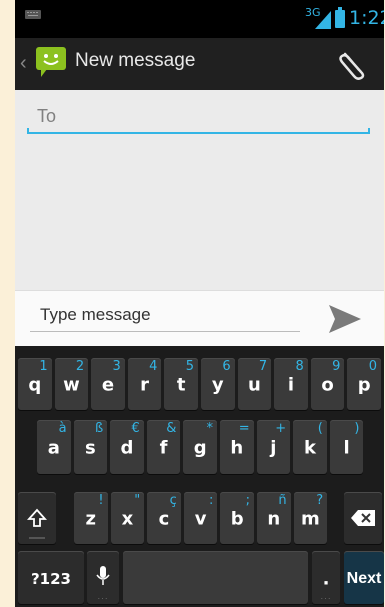 The image size is (385, 607). What do you see at coordinates (101, 500) in the screenshot?
I see `key-hint: !` at bounding box center [101, 500].